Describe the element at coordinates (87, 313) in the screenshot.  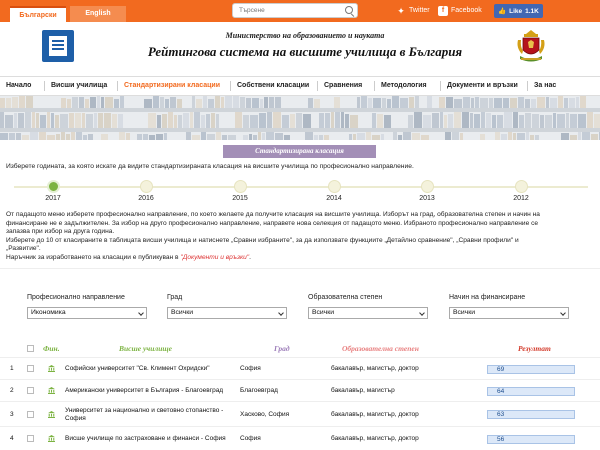
I see `filter-field-select: Икономика` at that location.